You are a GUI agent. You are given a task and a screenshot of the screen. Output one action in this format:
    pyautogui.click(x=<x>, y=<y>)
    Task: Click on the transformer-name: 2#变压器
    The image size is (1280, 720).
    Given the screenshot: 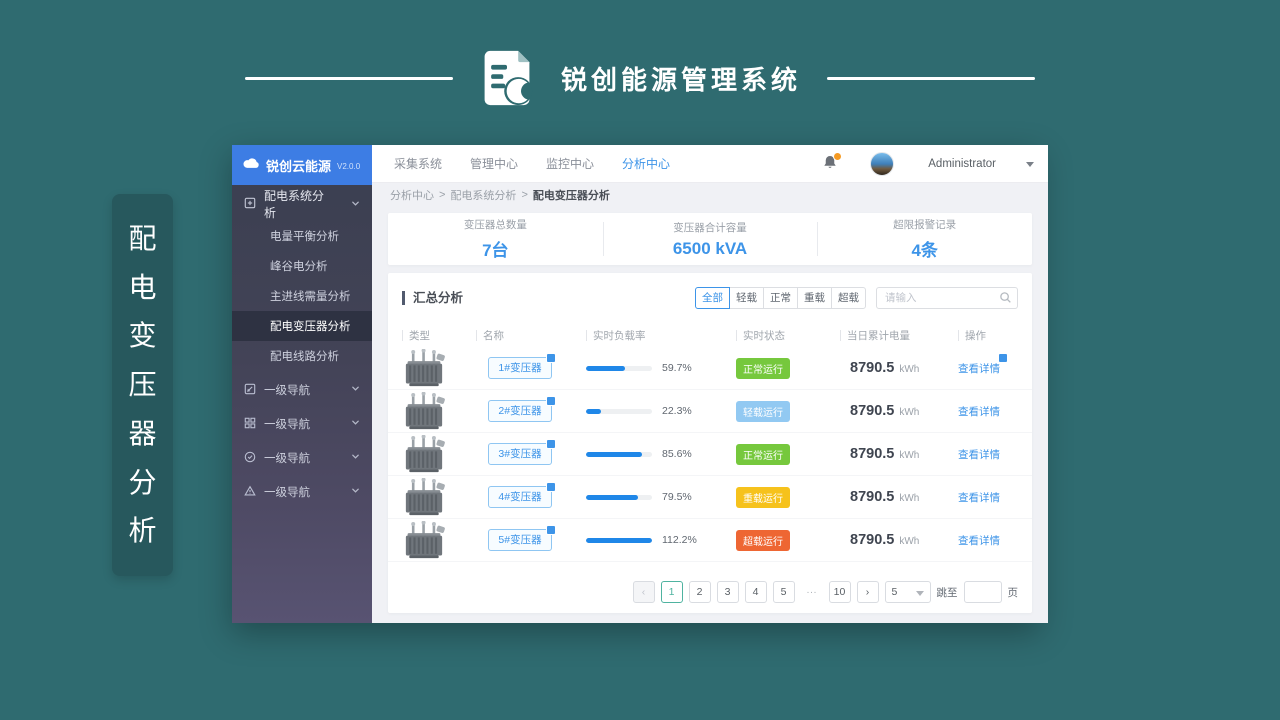 What is the action you would take?
    pyautogui.click(x=520, y=411)
    